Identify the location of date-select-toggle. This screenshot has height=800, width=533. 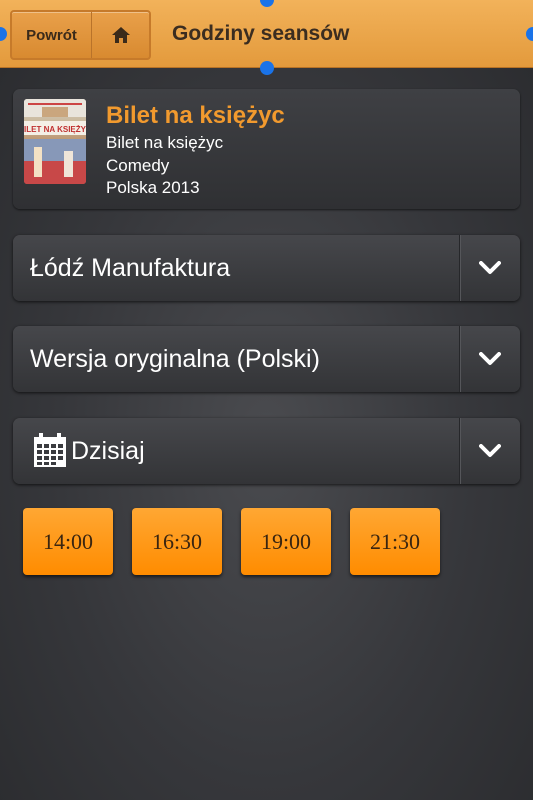
(489, 451).